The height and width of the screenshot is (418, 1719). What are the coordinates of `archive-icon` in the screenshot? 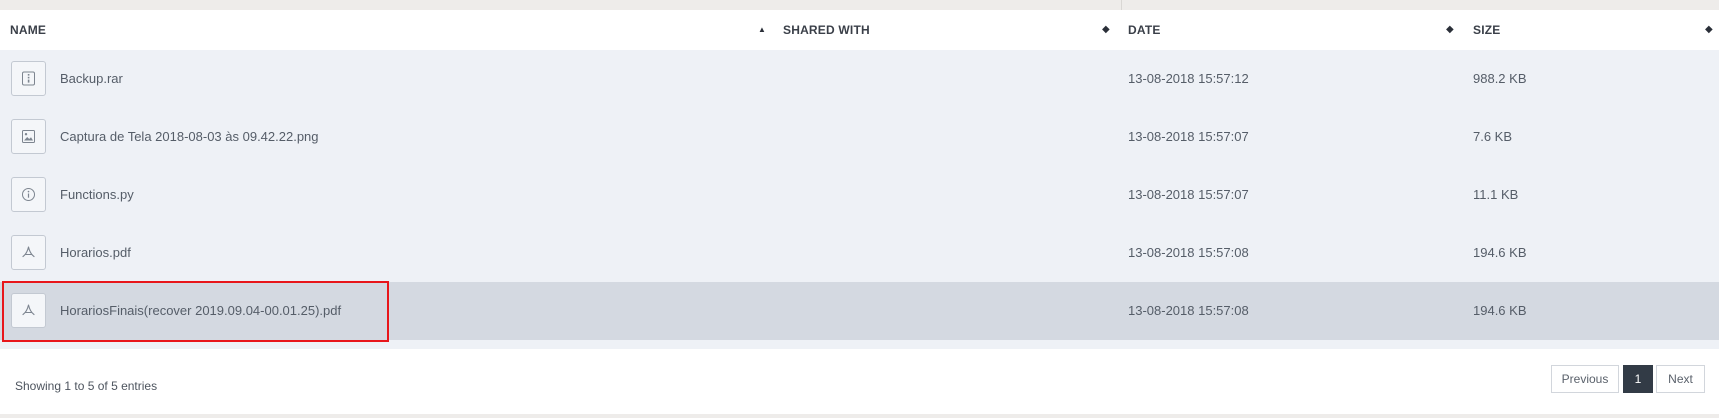 It's located at (28, 78).